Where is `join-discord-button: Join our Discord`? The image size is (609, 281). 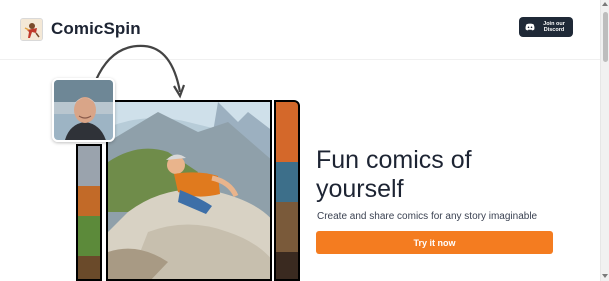 join-discord-button: Join our Discord is located at coordinates (546, 27).